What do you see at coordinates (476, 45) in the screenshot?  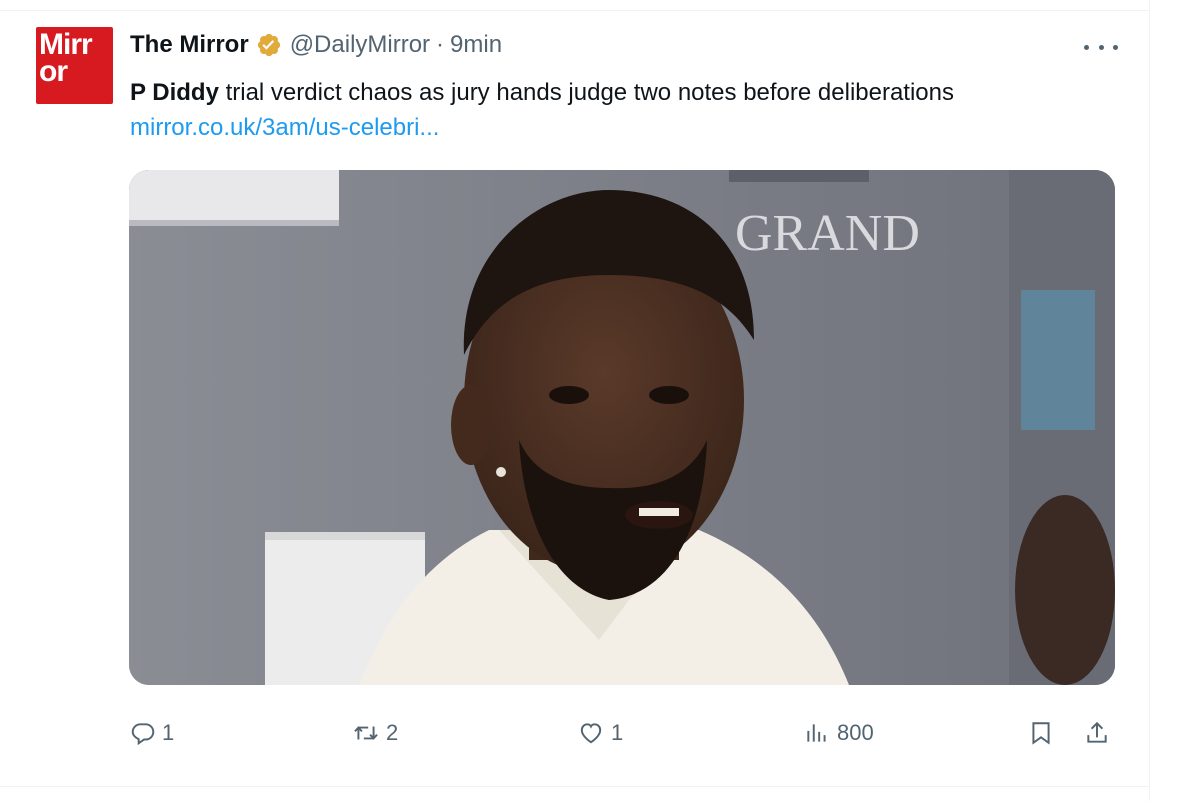 I see `timestamp: 9min` at bounding box center [476, 45].